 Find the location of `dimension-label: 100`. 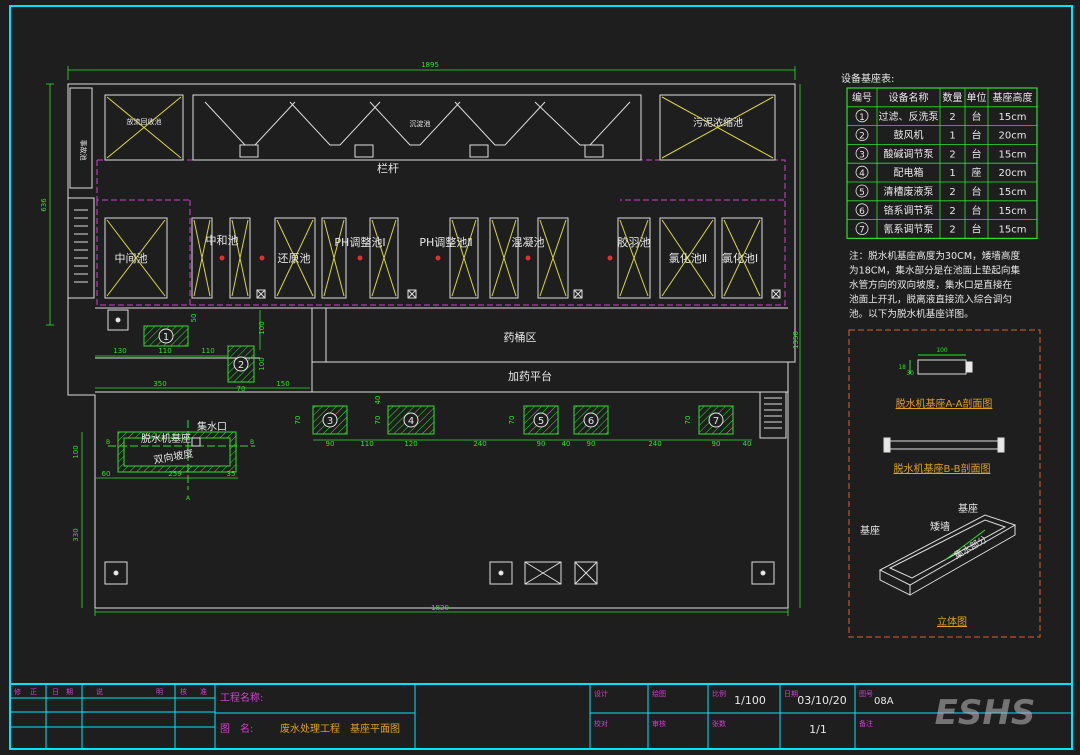

dimension-label: 100 is located at coordinates (262, 327).